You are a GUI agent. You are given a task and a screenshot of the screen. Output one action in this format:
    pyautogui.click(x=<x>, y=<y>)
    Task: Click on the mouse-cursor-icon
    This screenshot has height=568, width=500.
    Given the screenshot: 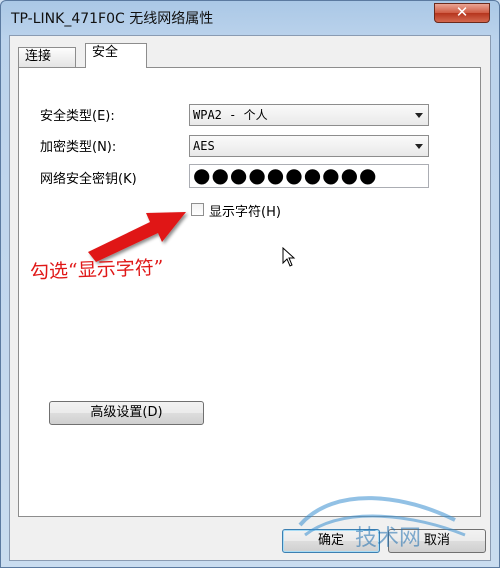 What is the action you would take?
    pyautogui.click(x=289, y=257)
    